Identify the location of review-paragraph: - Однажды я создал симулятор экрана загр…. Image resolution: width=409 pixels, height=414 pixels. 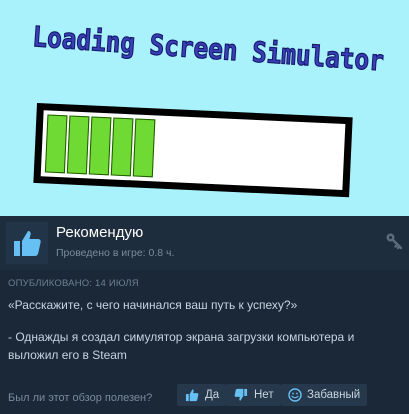
(181, 346).